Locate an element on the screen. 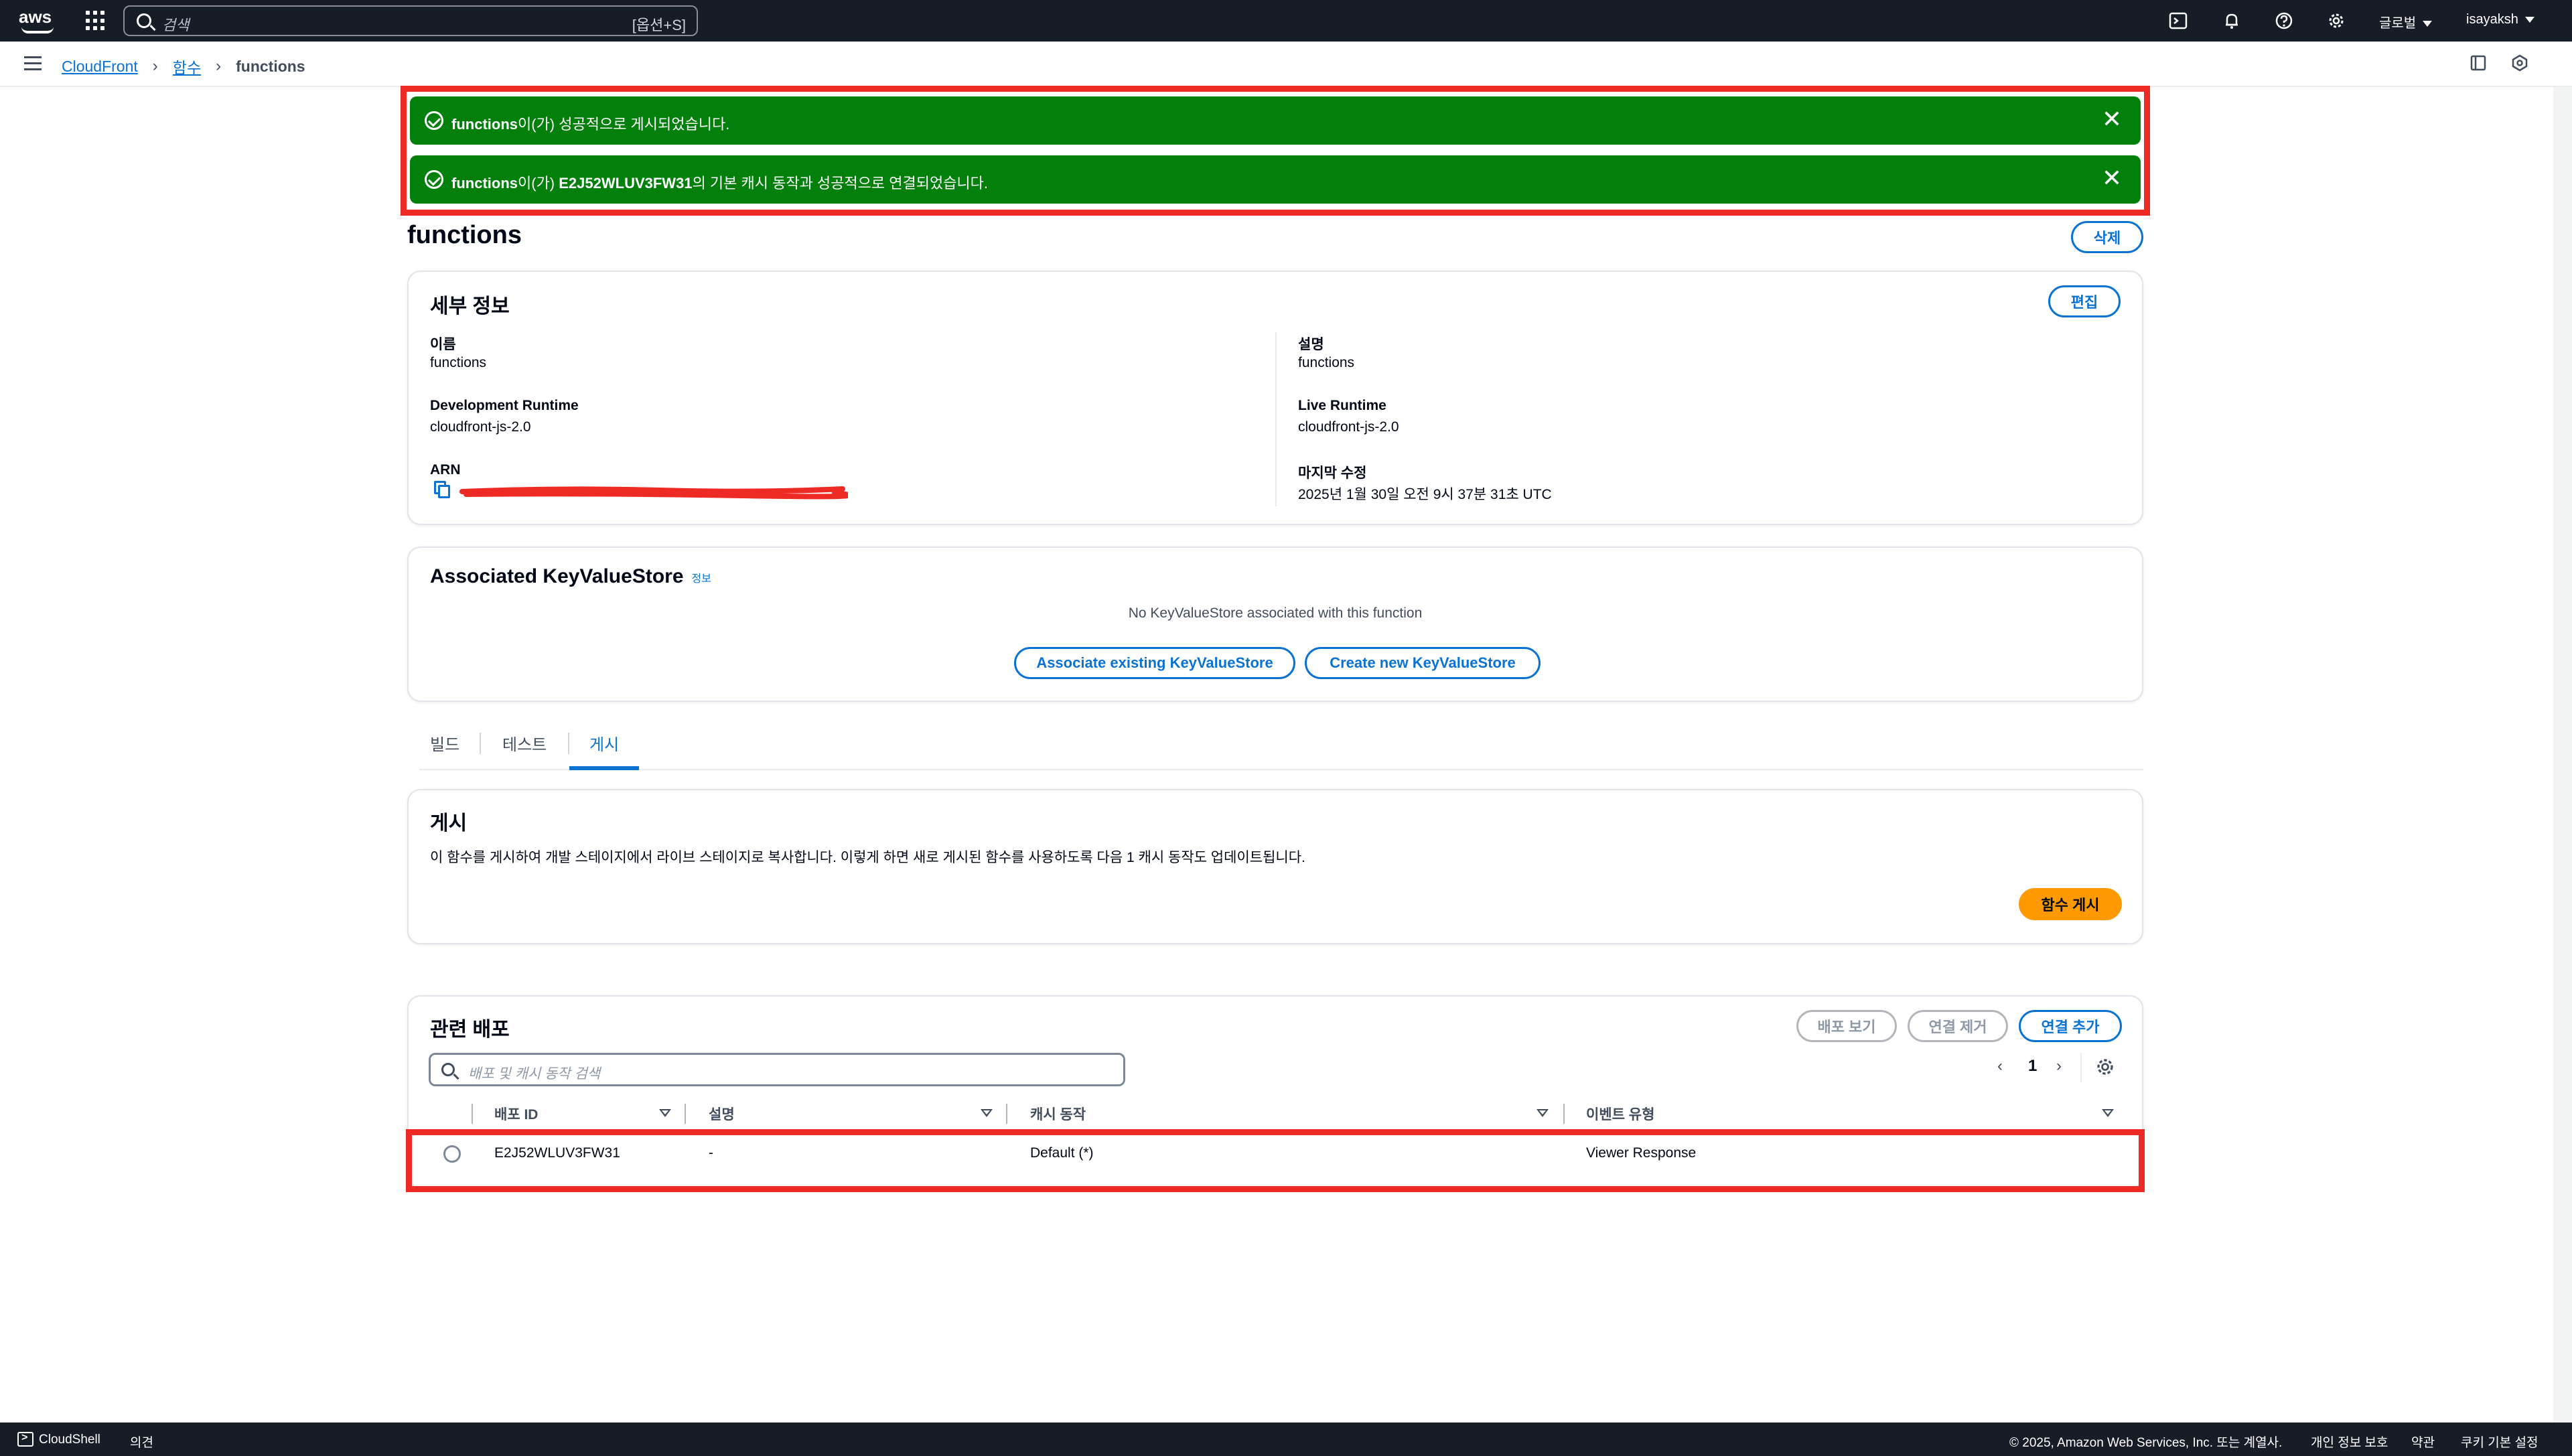 This screenshot has height=1456, width=2572. column-header-event-type: 이벤트 유형 is located at coordinates (1620, 1114).